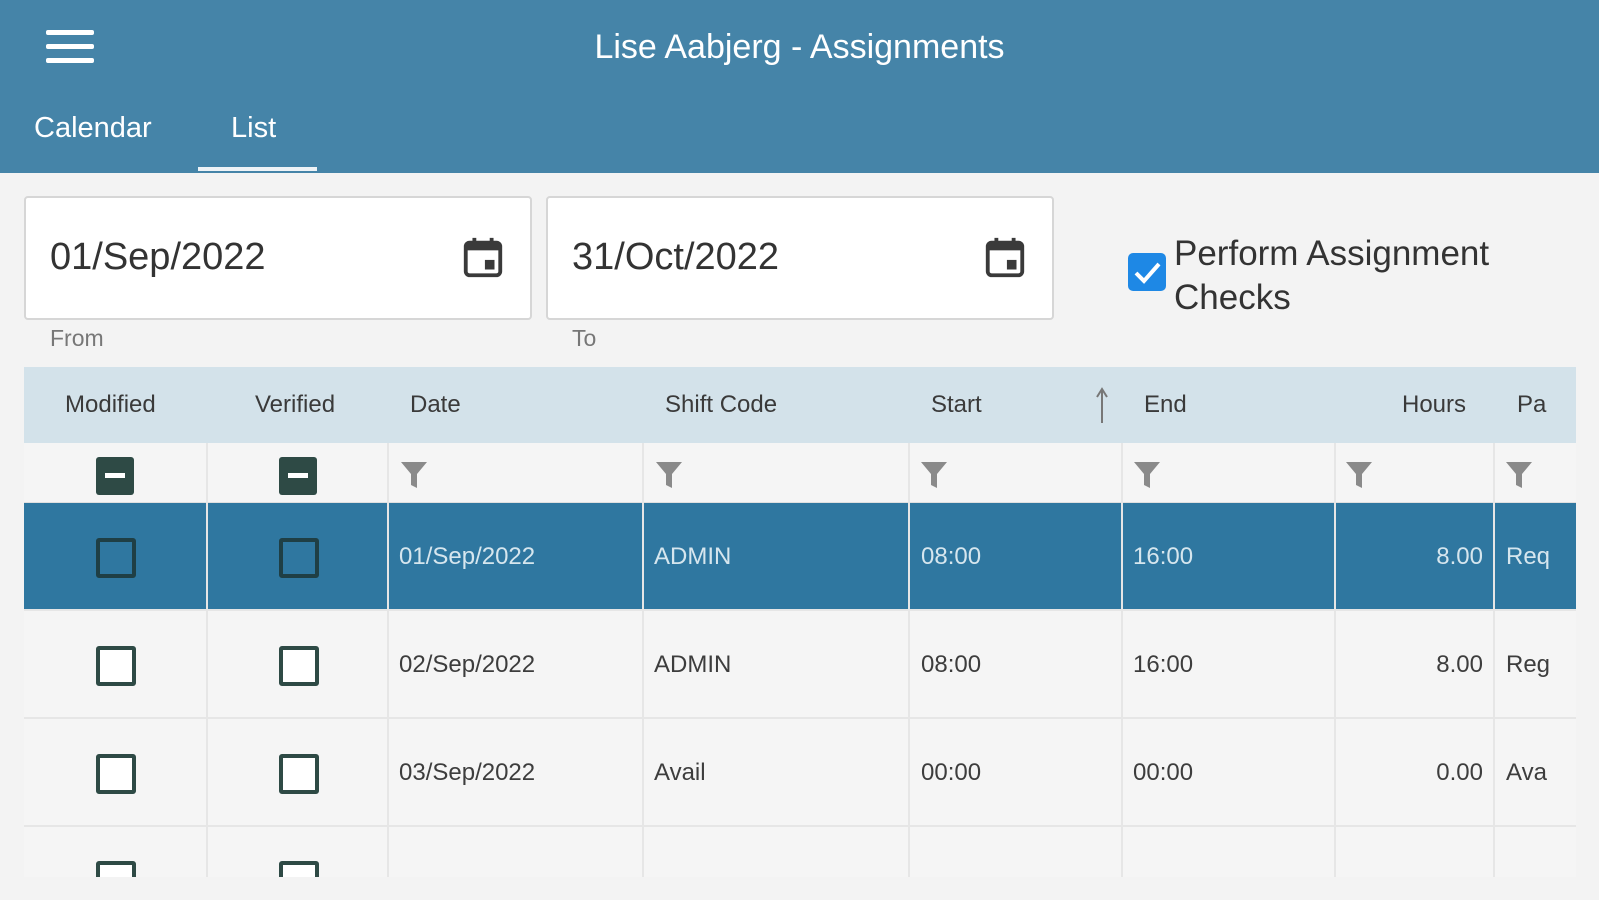 Image resolution: width=1599 pixels, height=900 pixels. I want to click on check-icon, so click(1147, 273).